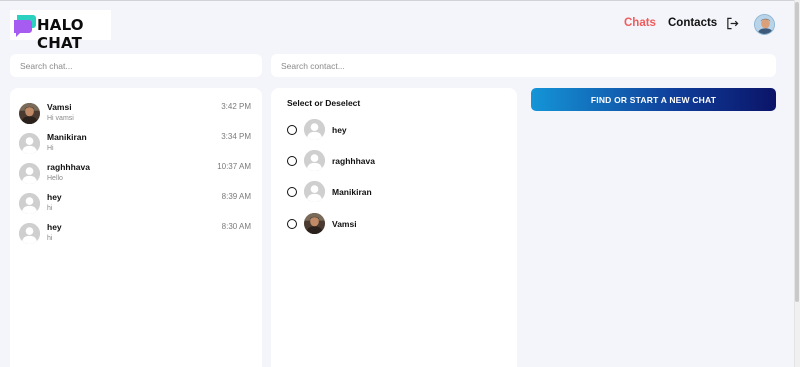 The image size is (800, 367). What do you see at coordinates (236, 136) in the screenshot?
I see `chat-time: 3:34 PM` at bounding box center [236, 136].